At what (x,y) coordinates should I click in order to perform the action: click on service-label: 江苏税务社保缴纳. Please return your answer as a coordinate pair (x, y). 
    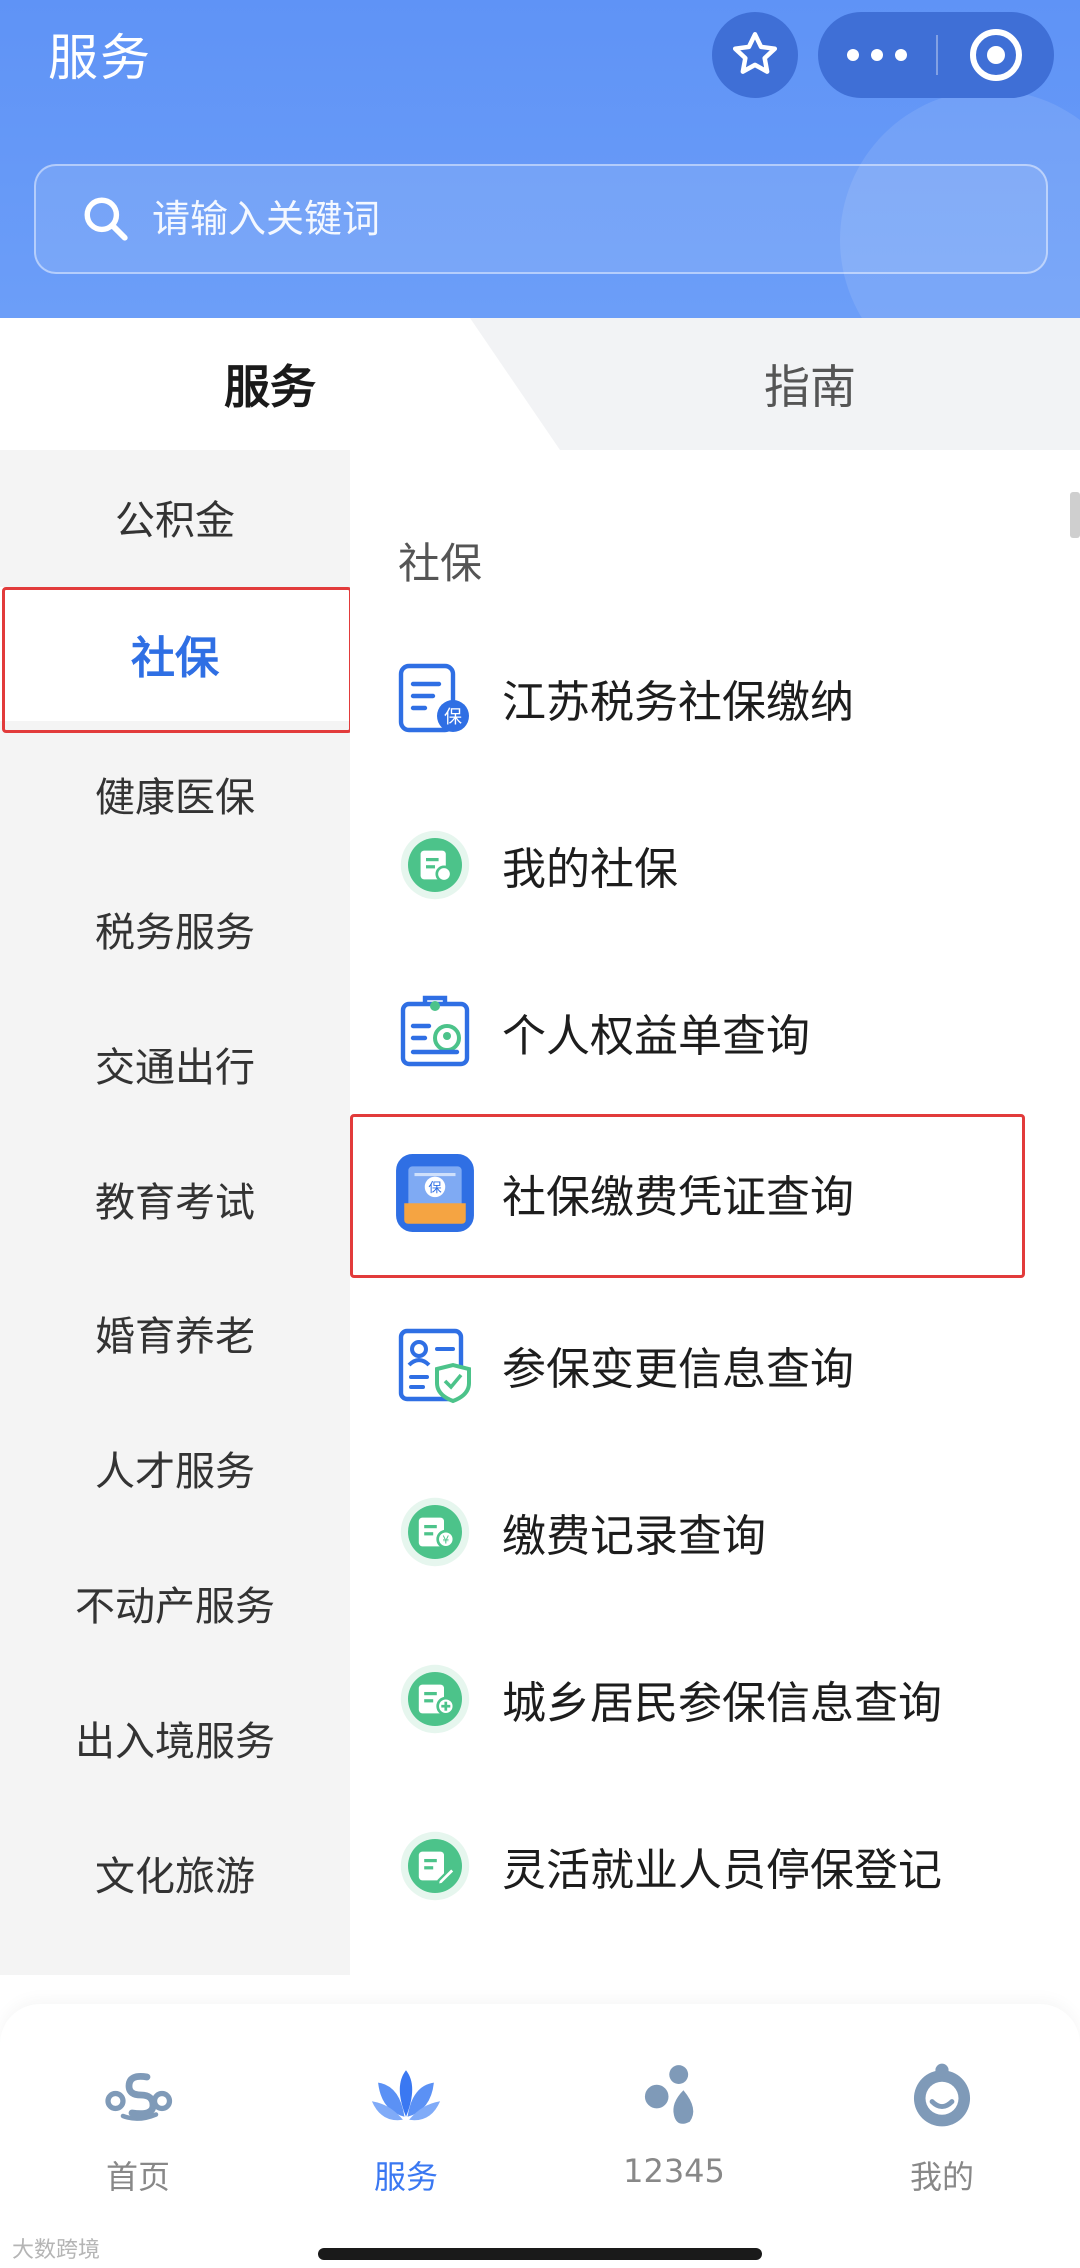
    Looking at the image, I should click on (678, 702).